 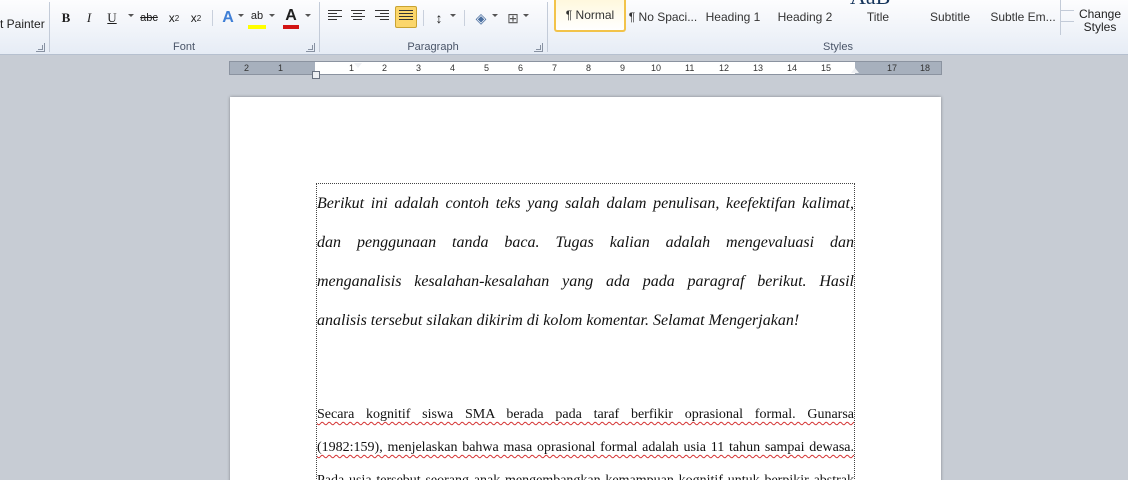 I want to click on change-styles-button: Change Styles, so click(x=1100, y=21).